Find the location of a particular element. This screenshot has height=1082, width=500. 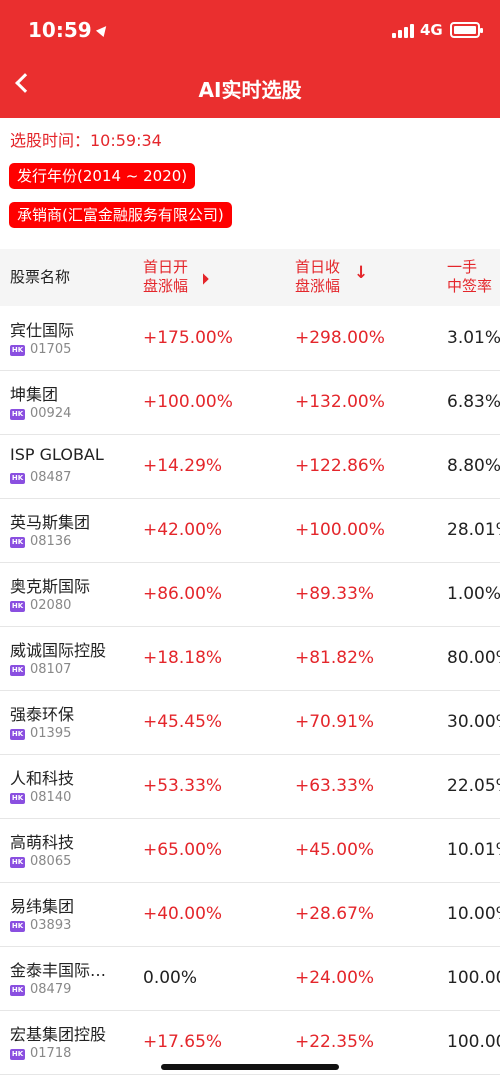

col-header-name: 股票名称 is located at coordinates (40, 277).